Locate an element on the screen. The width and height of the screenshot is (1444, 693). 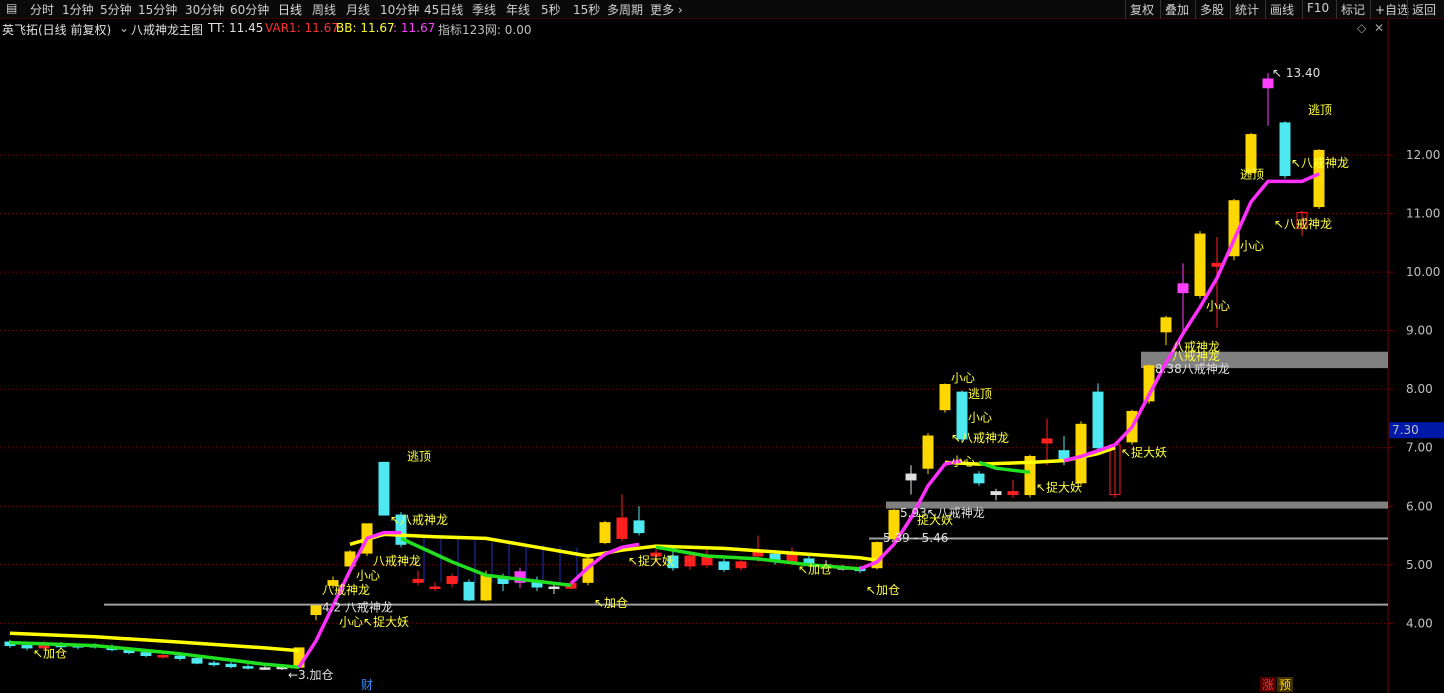
y-tick-label: 7.00 is located at coordinates (1419, 448).